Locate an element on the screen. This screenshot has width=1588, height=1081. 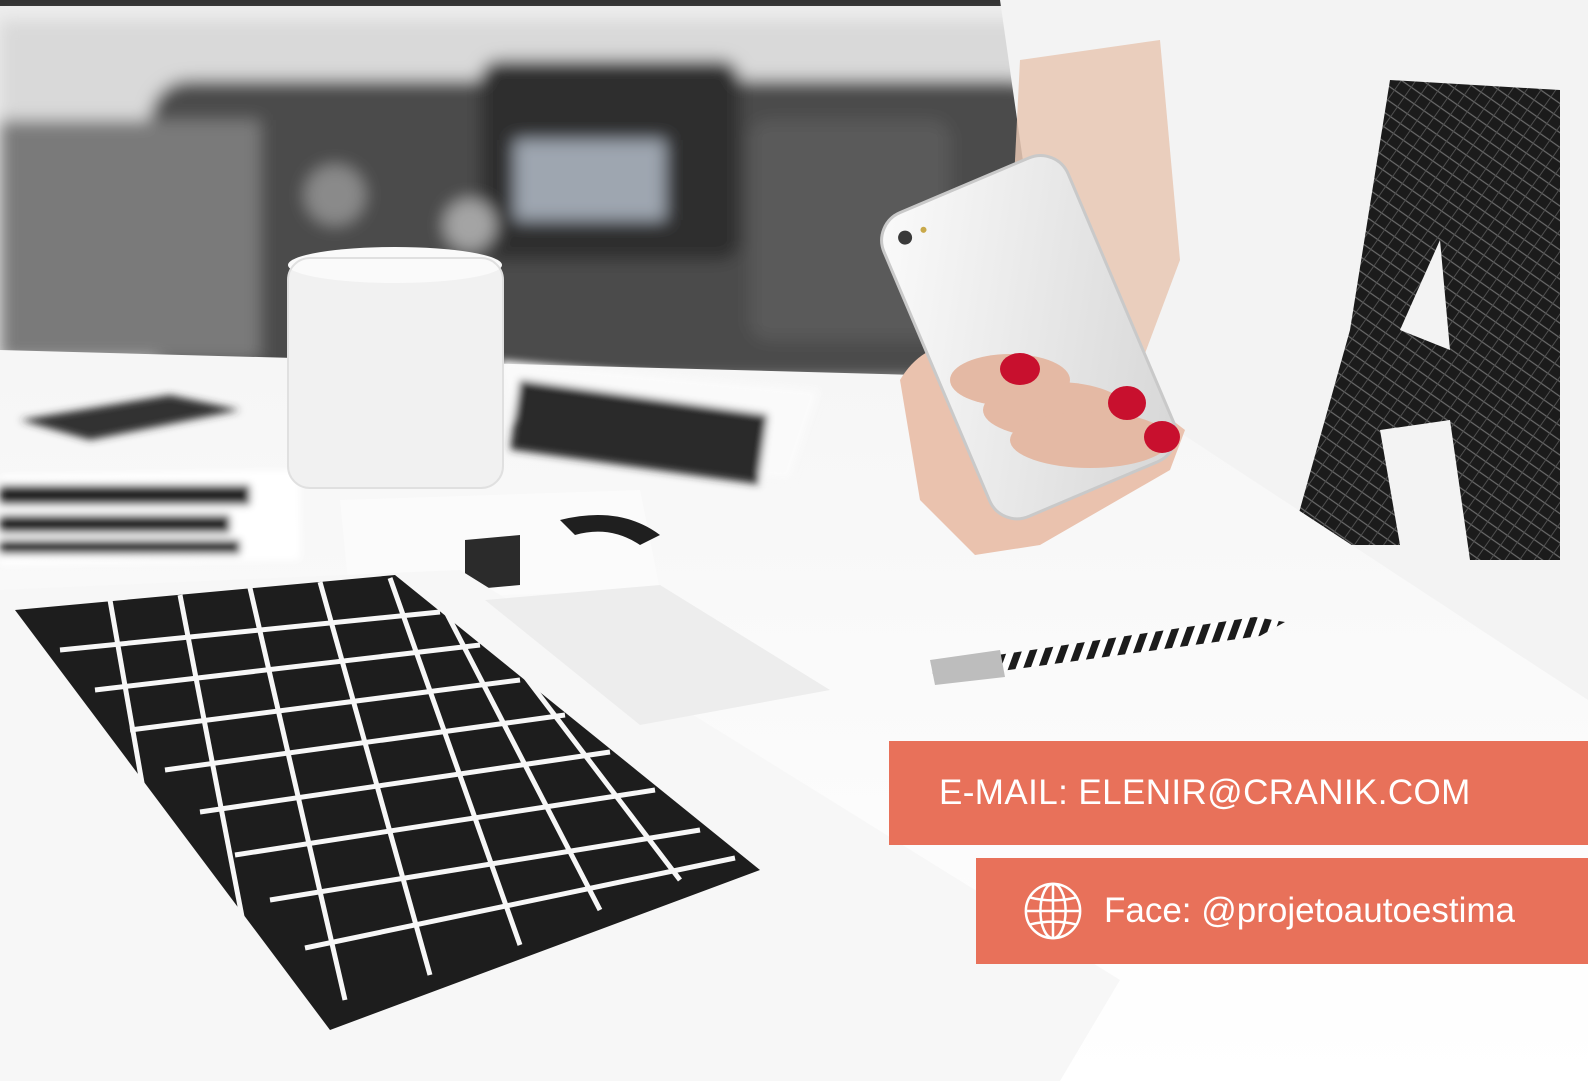
facebook-banner: Face: @projetoautoestima is located at coordinates (1282, 911).